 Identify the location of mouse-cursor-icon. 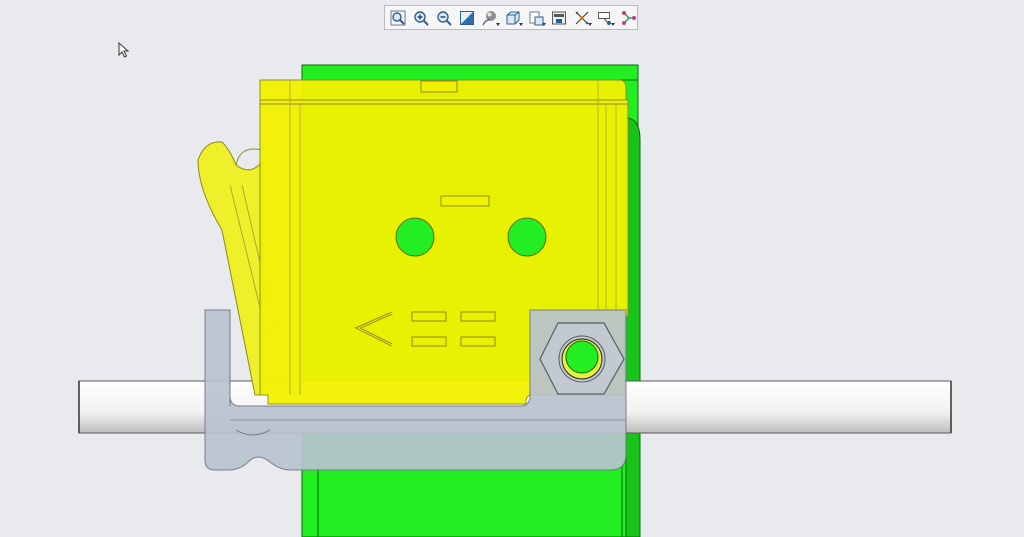
(124, 50).